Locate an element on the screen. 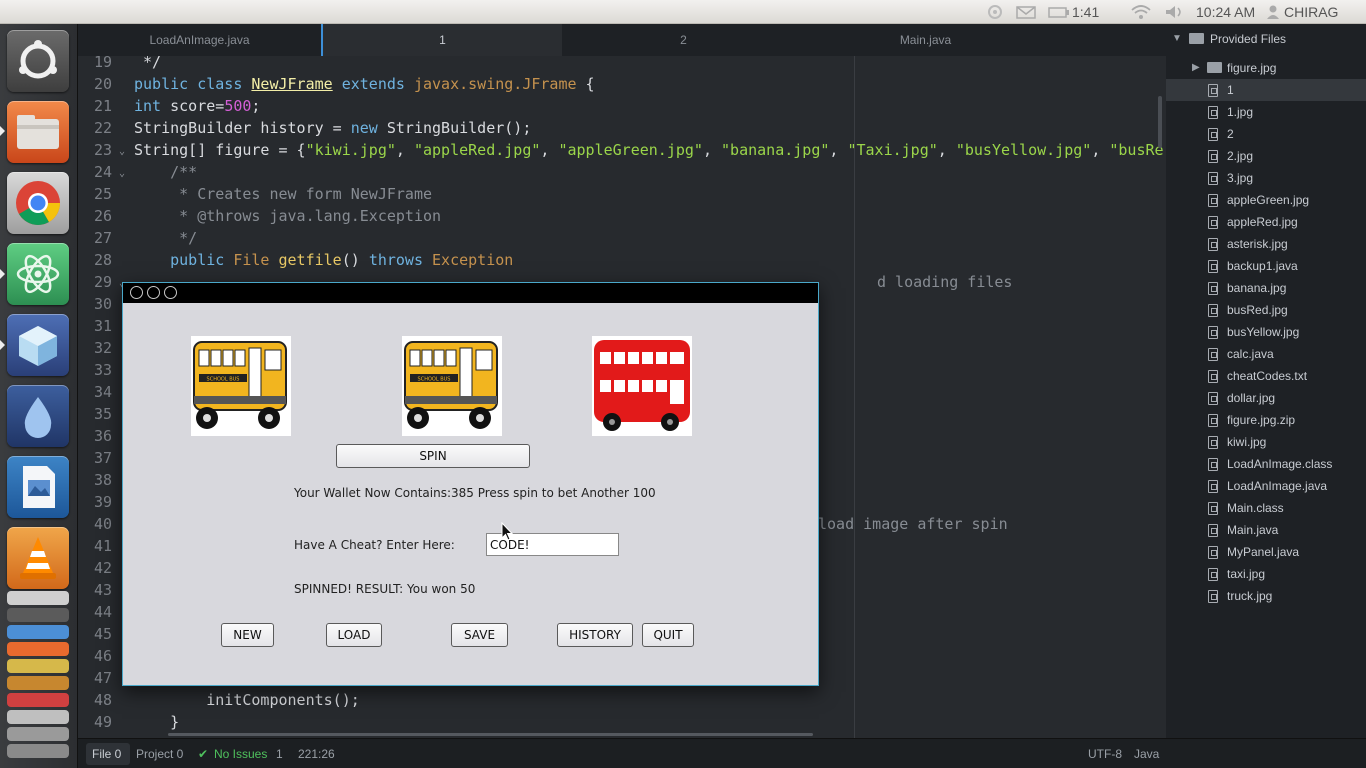 The height and width of the screenshot is (768, 1366). box-app-icon is located at coordinates (38, 345).